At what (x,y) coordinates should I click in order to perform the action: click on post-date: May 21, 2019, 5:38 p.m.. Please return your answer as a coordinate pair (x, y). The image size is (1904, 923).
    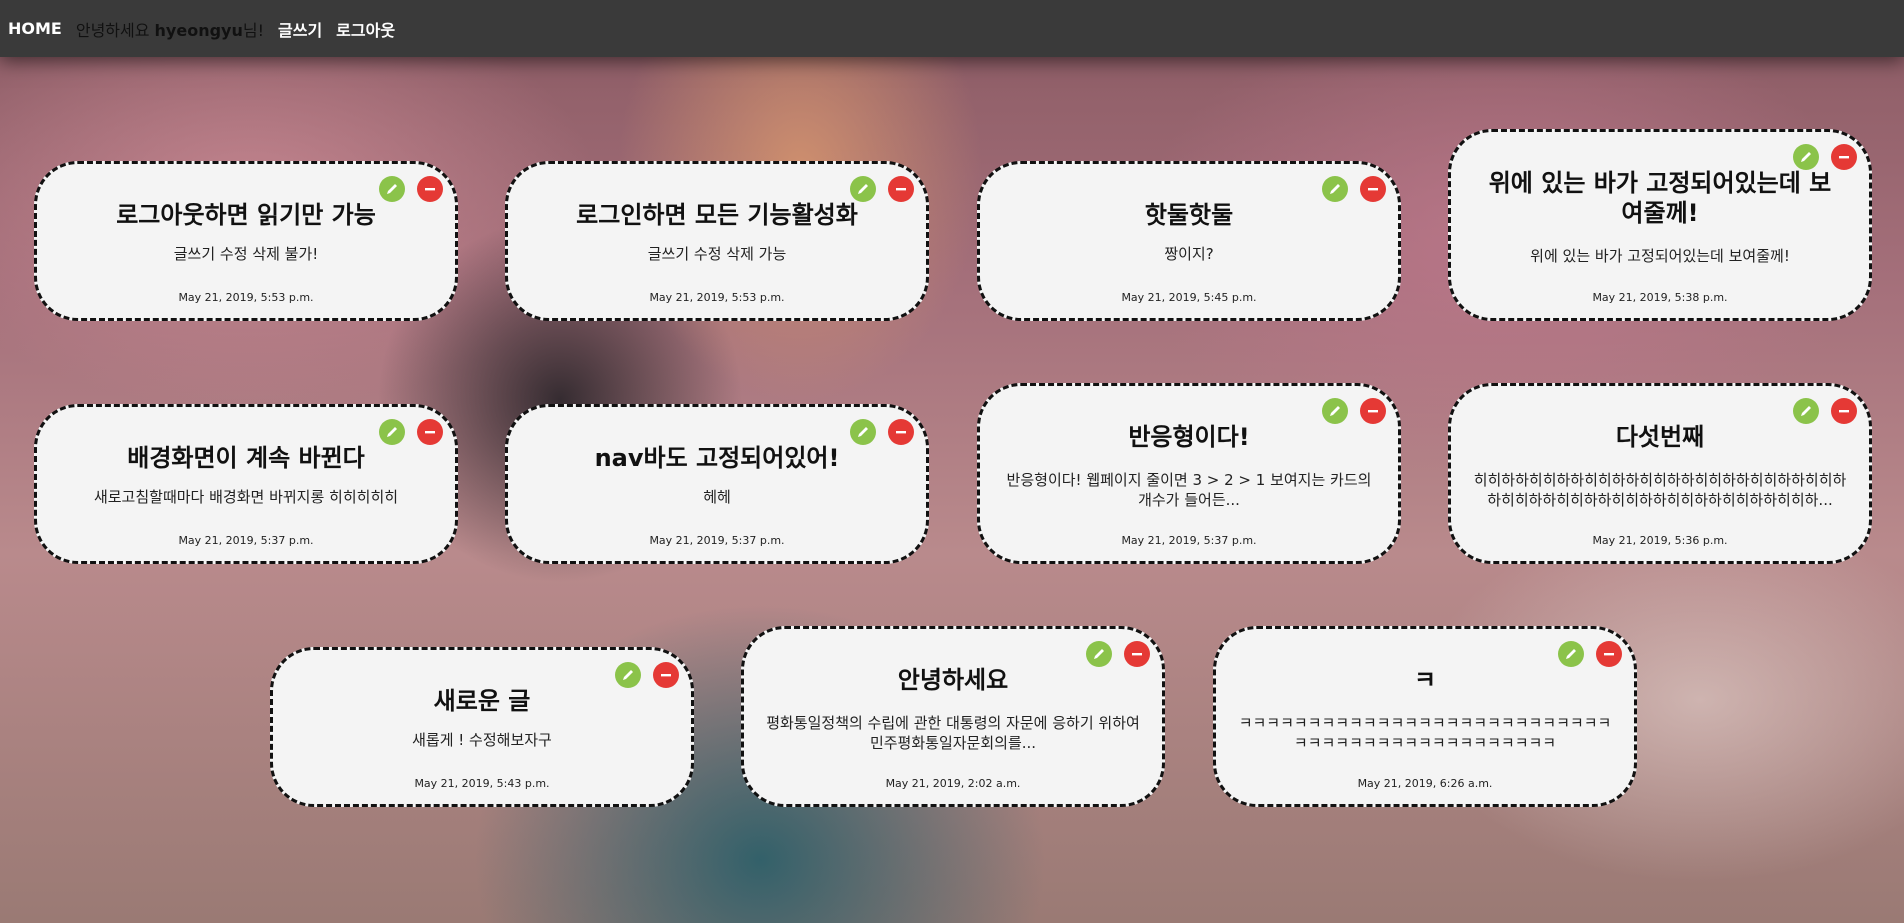
    Looking at the image, I should click on (1660, 297).